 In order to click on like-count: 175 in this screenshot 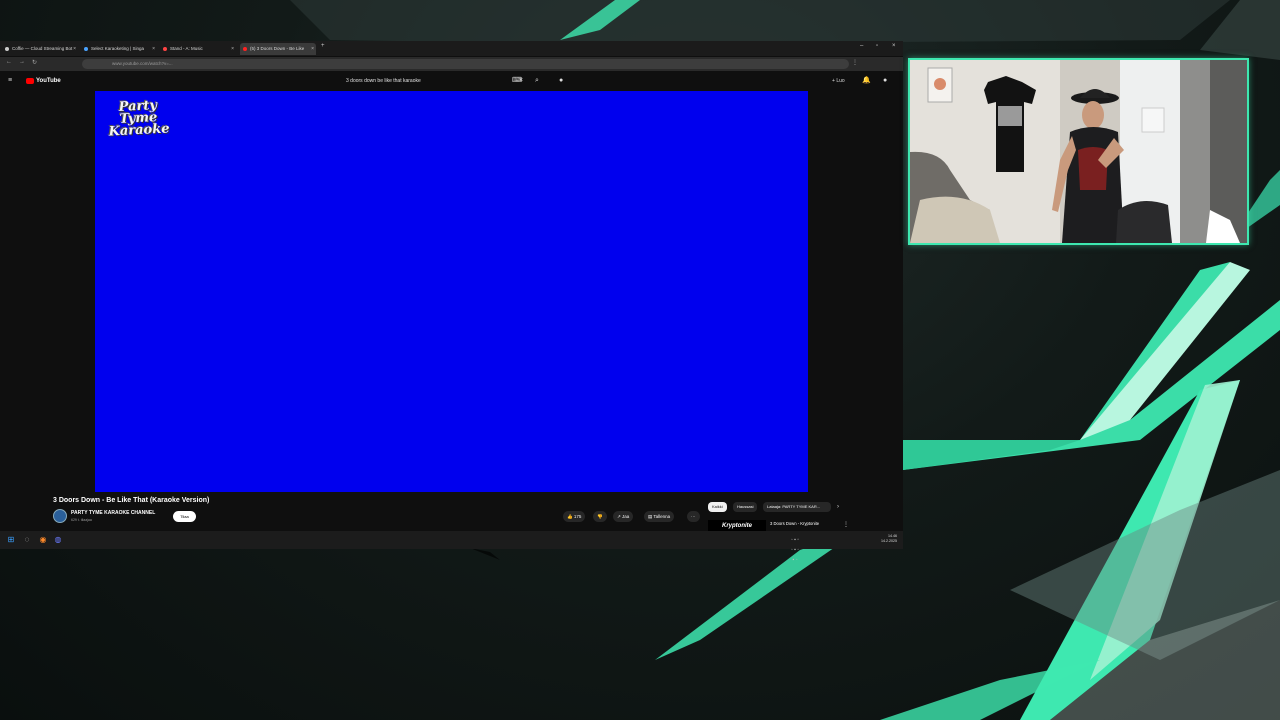, I will do `click(577, 516)`.